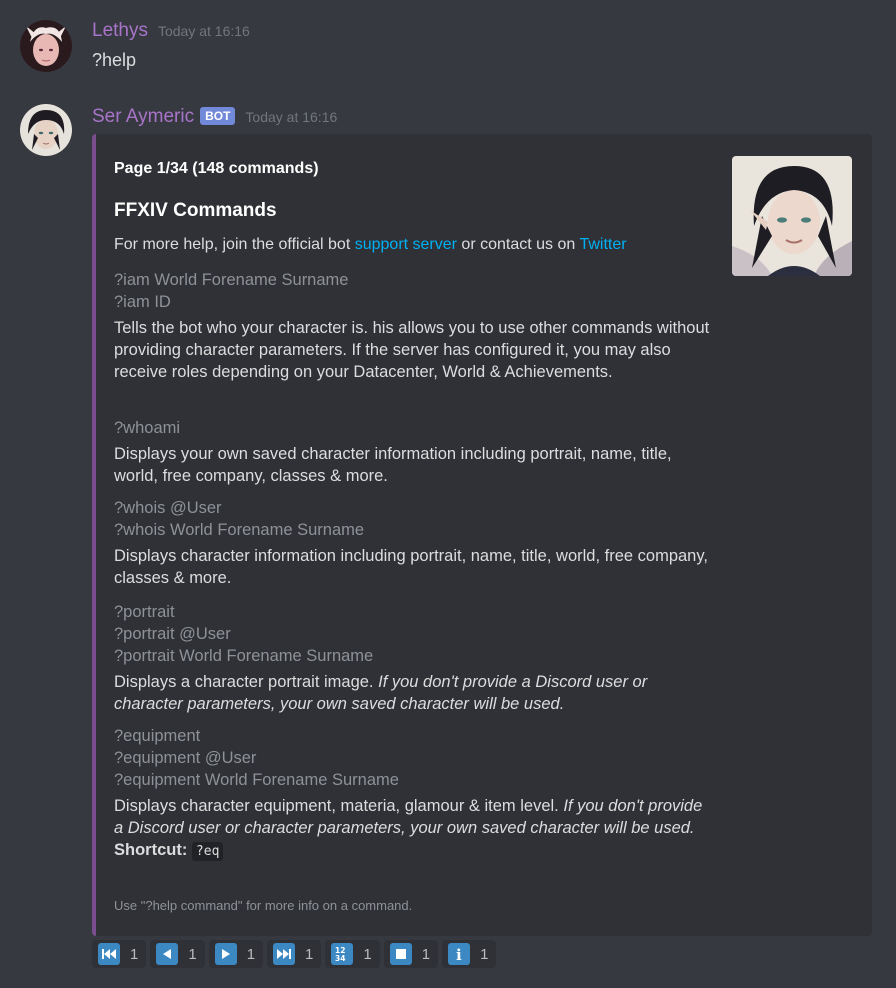 This screenshot has width=896, height=988. I want to click on embed-author: Page 1/34 (148 commands), so click(216, 168).